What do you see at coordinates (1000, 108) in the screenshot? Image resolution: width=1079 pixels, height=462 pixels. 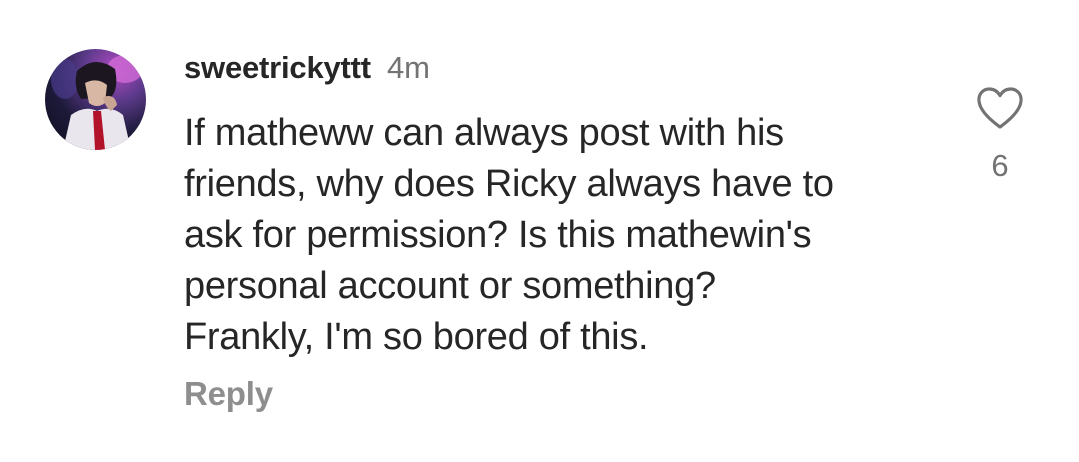 I see `heart-outline-icon` at bounding box center [1000, 108].